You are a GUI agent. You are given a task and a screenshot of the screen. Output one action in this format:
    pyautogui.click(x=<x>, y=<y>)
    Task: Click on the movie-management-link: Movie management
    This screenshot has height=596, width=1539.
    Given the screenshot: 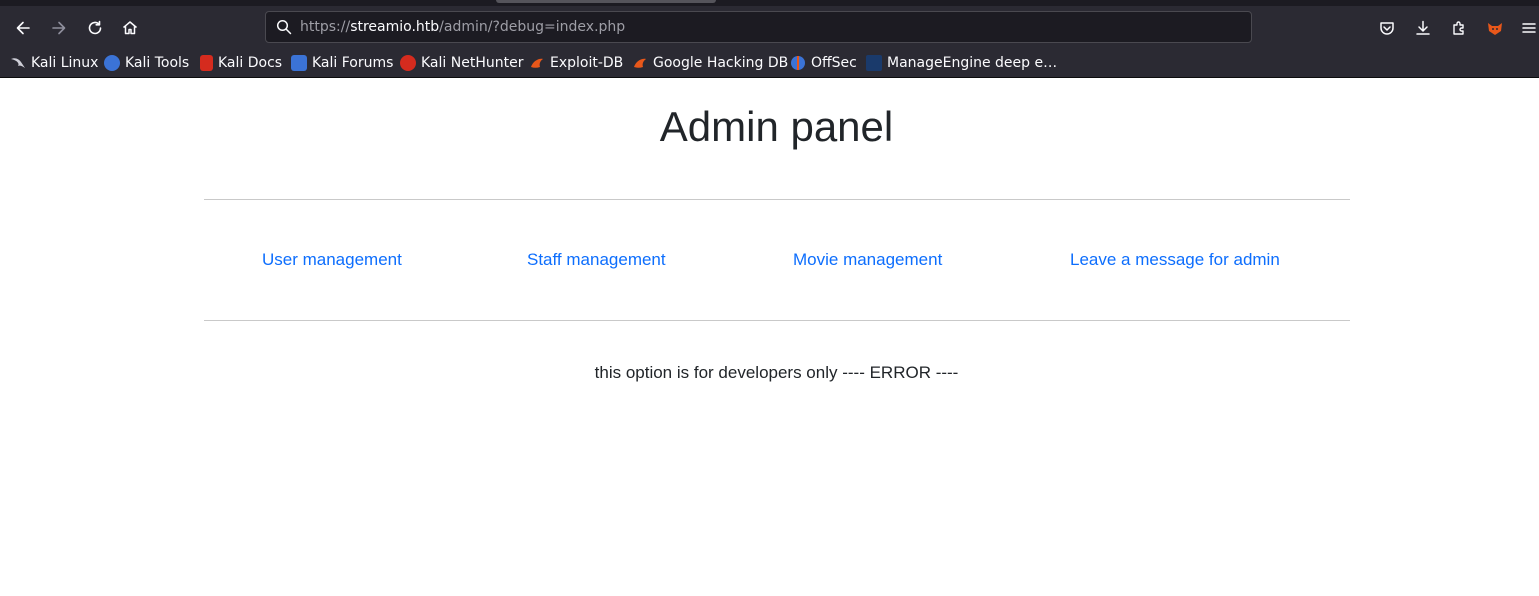 What is the action you would take?
    pyautogui.click(x=867, y=260)
    